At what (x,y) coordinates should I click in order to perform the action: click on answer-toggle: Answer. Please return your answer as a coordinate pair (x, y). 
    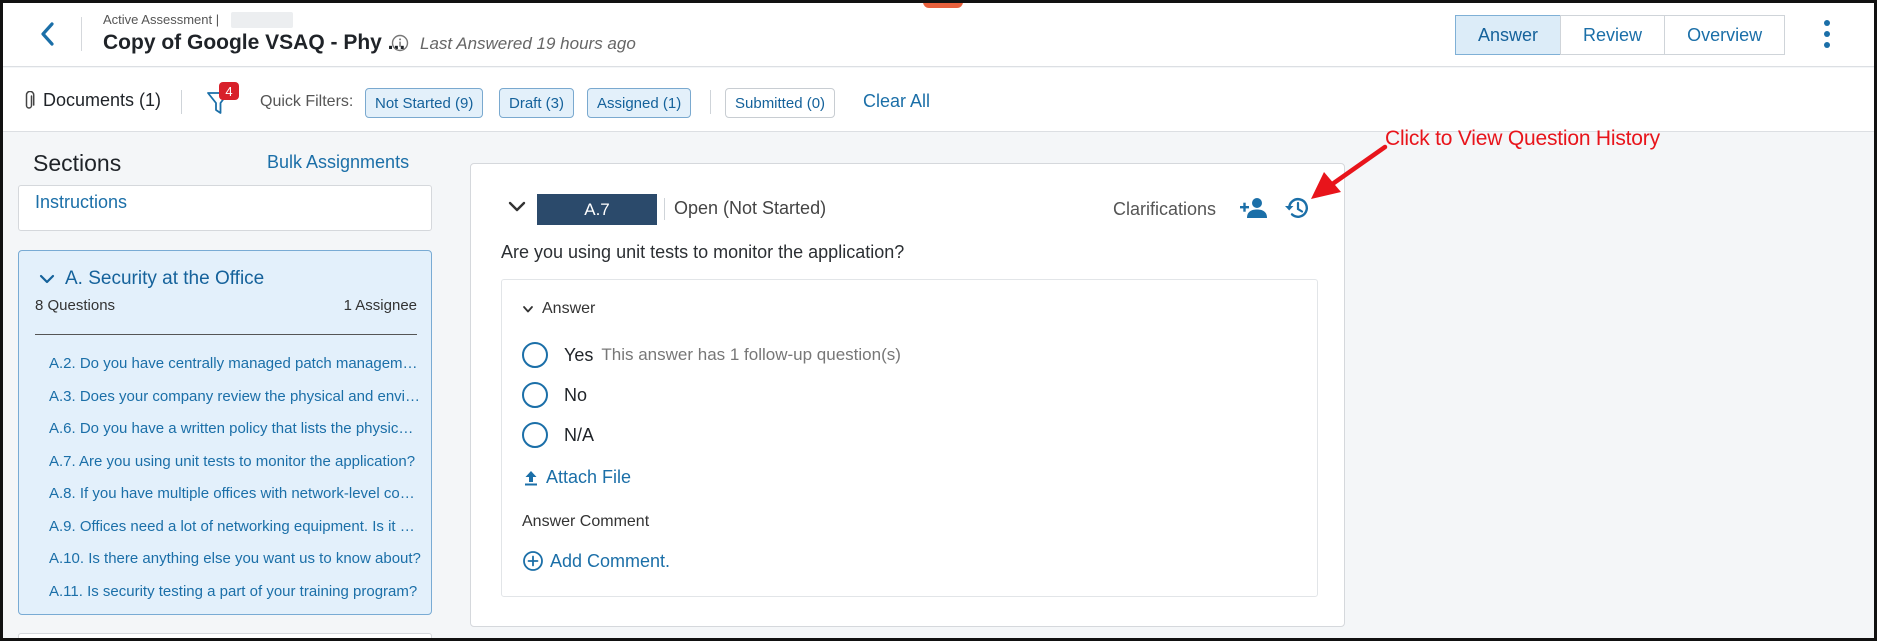
    Looking at the image, I should click on (558, 309).